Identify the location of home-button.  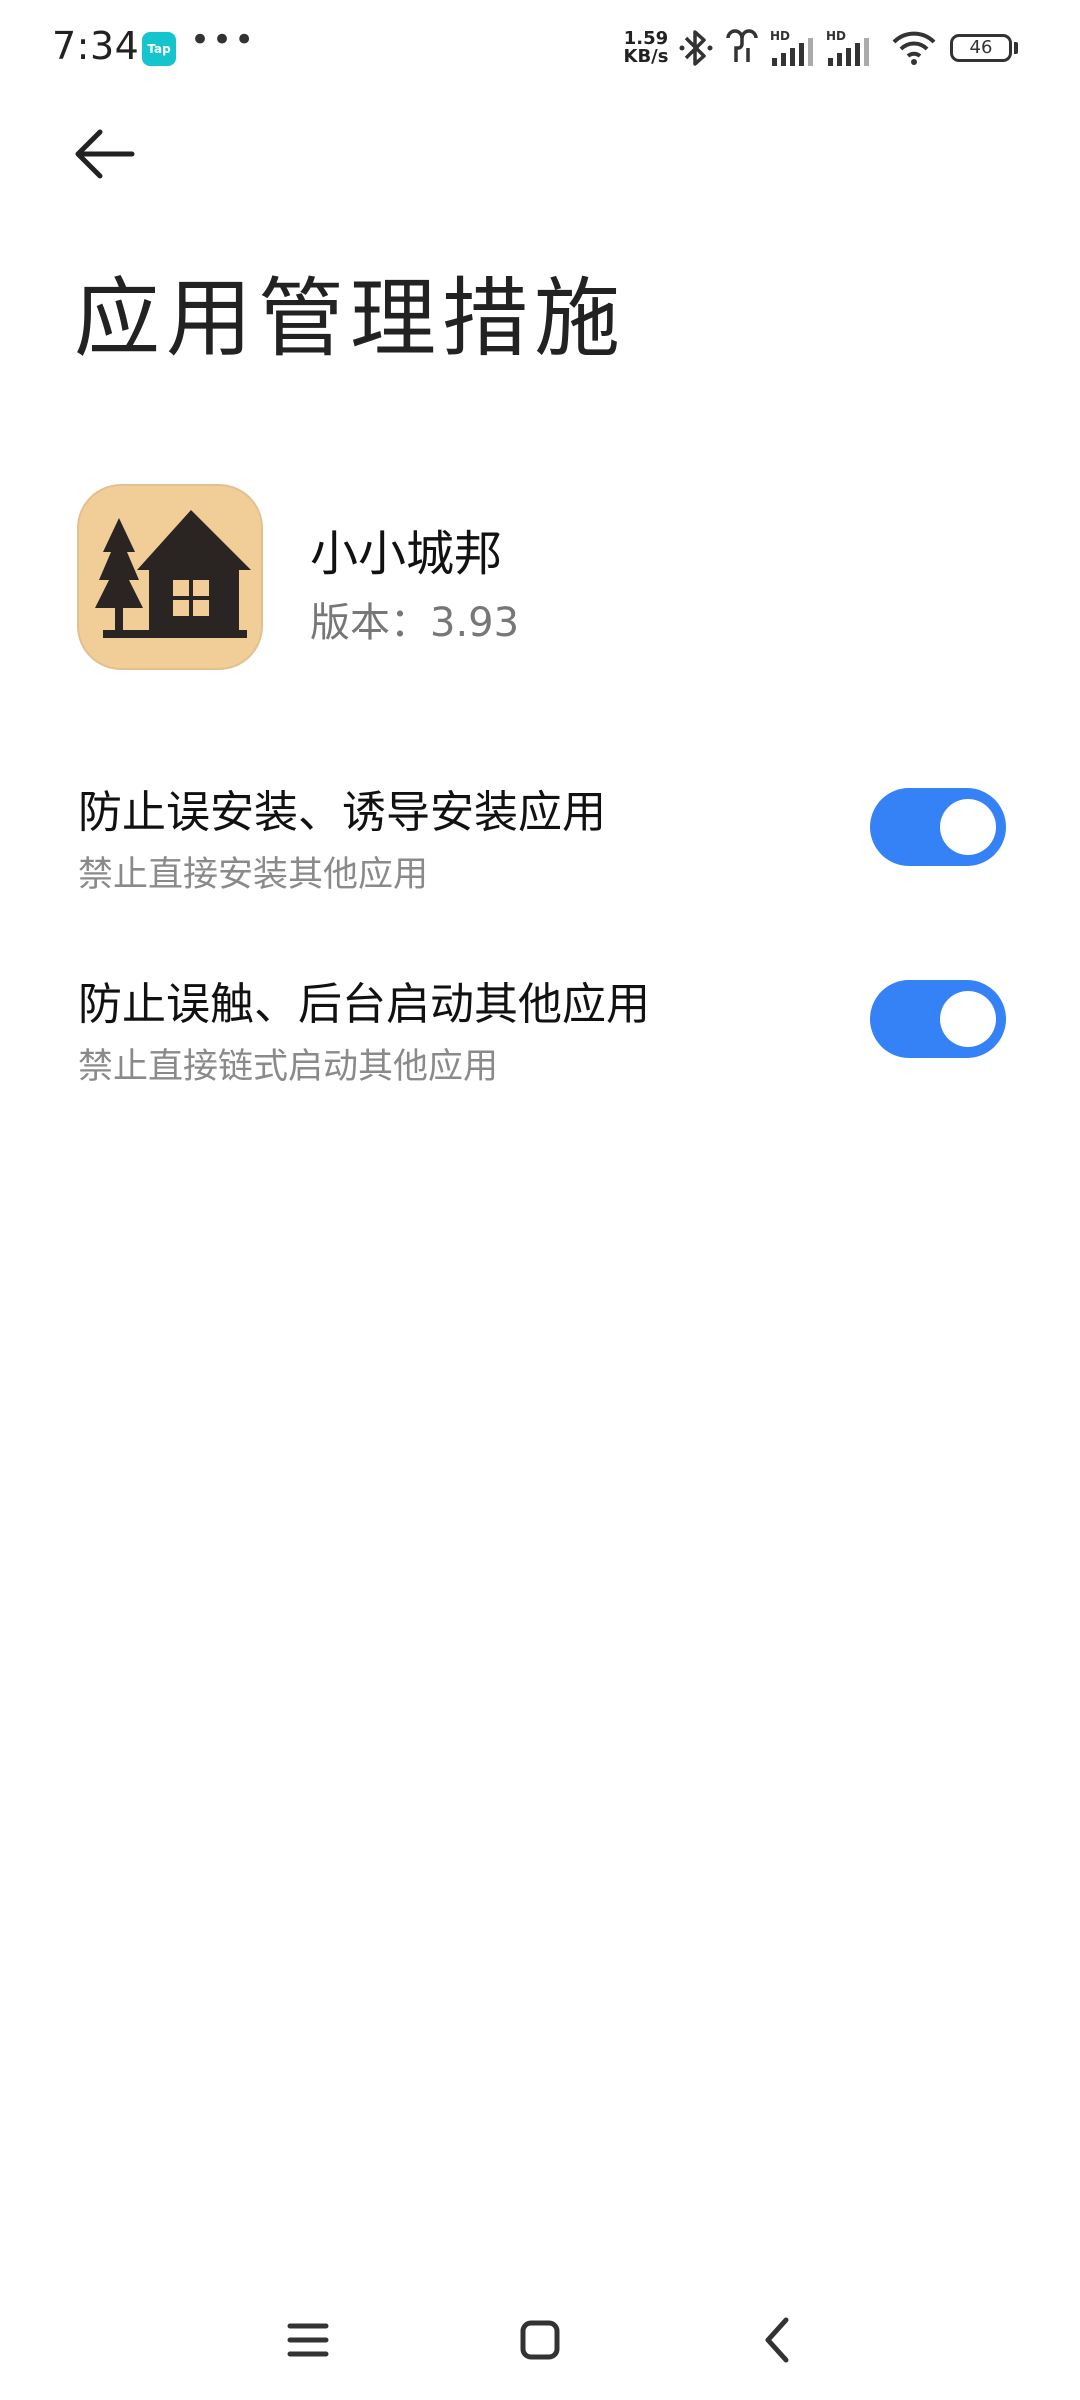
(540, 2340).